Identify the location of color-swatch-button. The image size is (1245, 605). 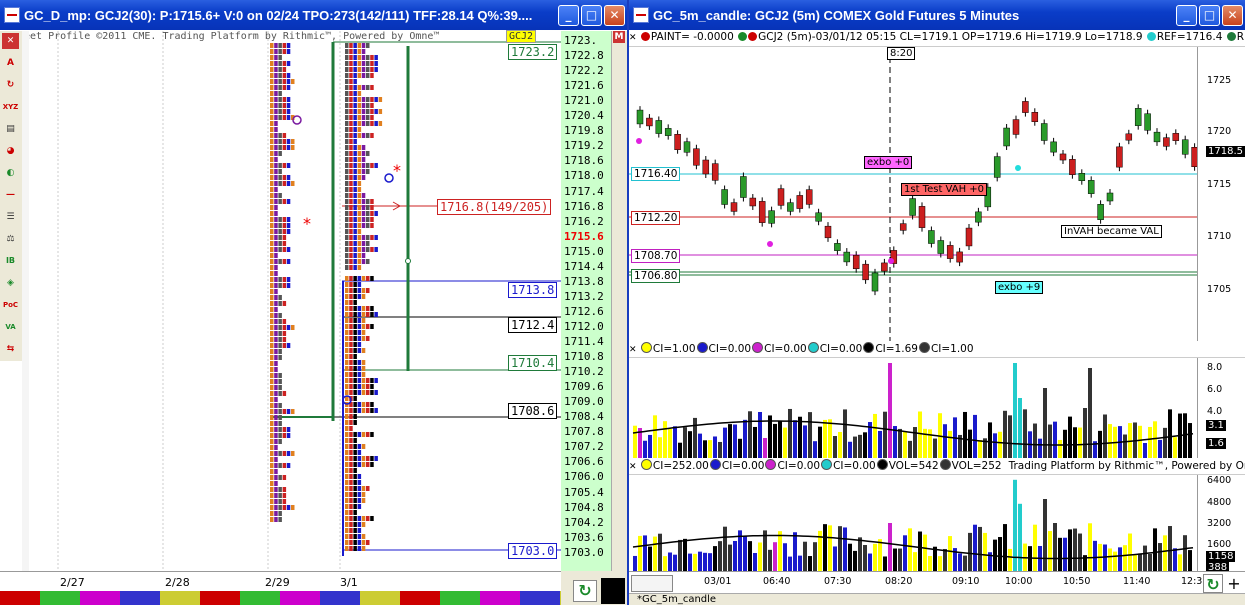
(613, 591).